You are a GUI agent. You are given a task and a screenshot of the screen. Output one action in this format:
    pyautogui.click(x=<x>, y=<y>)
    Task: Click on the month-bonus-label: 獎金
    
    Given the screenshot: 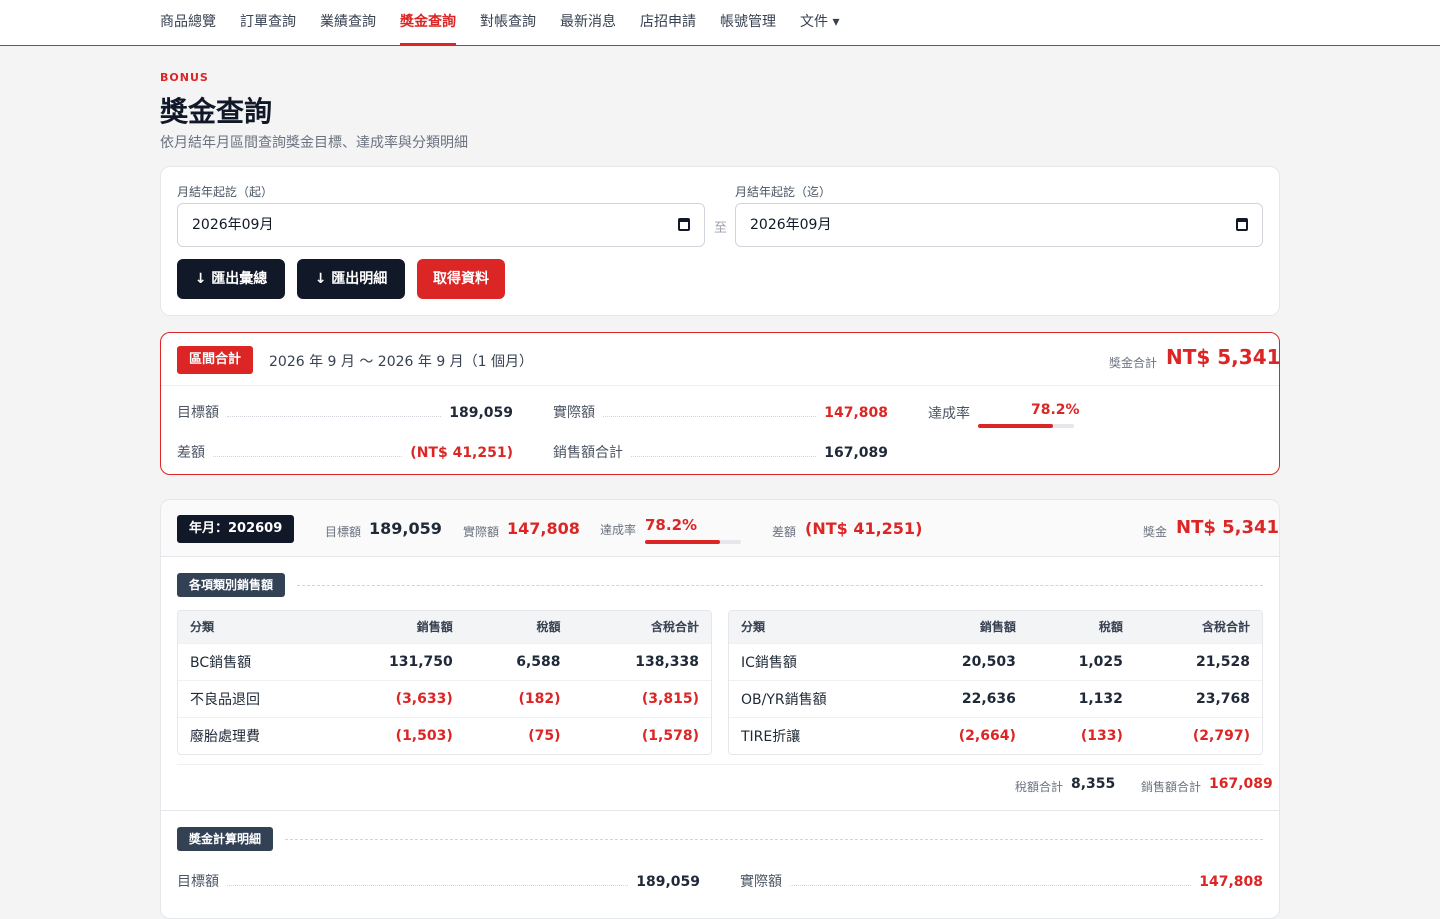 What is the action you would take?
    pyautogui.click(x=1155, y=532)
    